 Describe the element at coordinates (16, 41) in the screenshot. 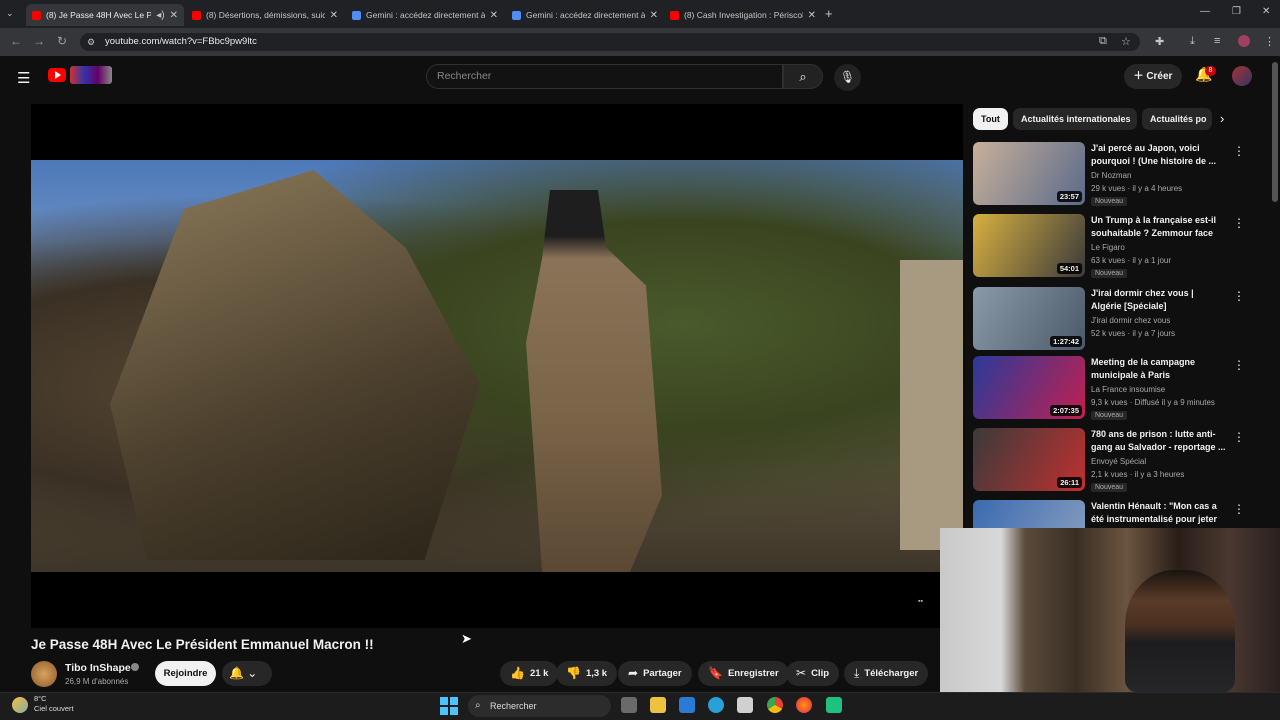

I see `back-icon: ←` at that location.